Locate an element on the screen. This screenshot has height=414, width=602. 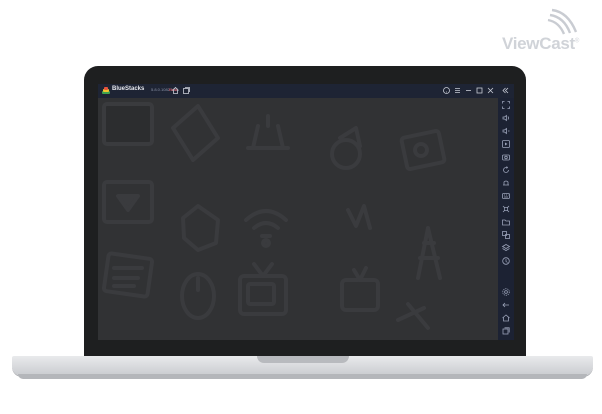
signal-waves-icon is located at coordinates (562, 21).